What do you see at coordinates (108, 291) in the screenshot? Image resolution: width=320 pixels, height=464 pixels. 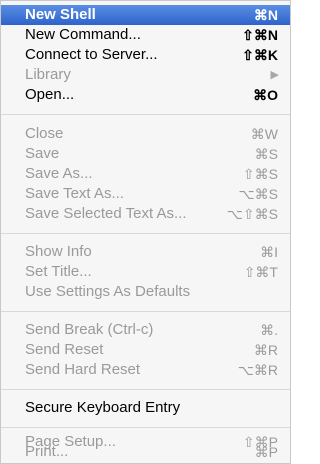 I see `menu-item-label: Use Settings As Defaults` at bounding box center [108, 291].